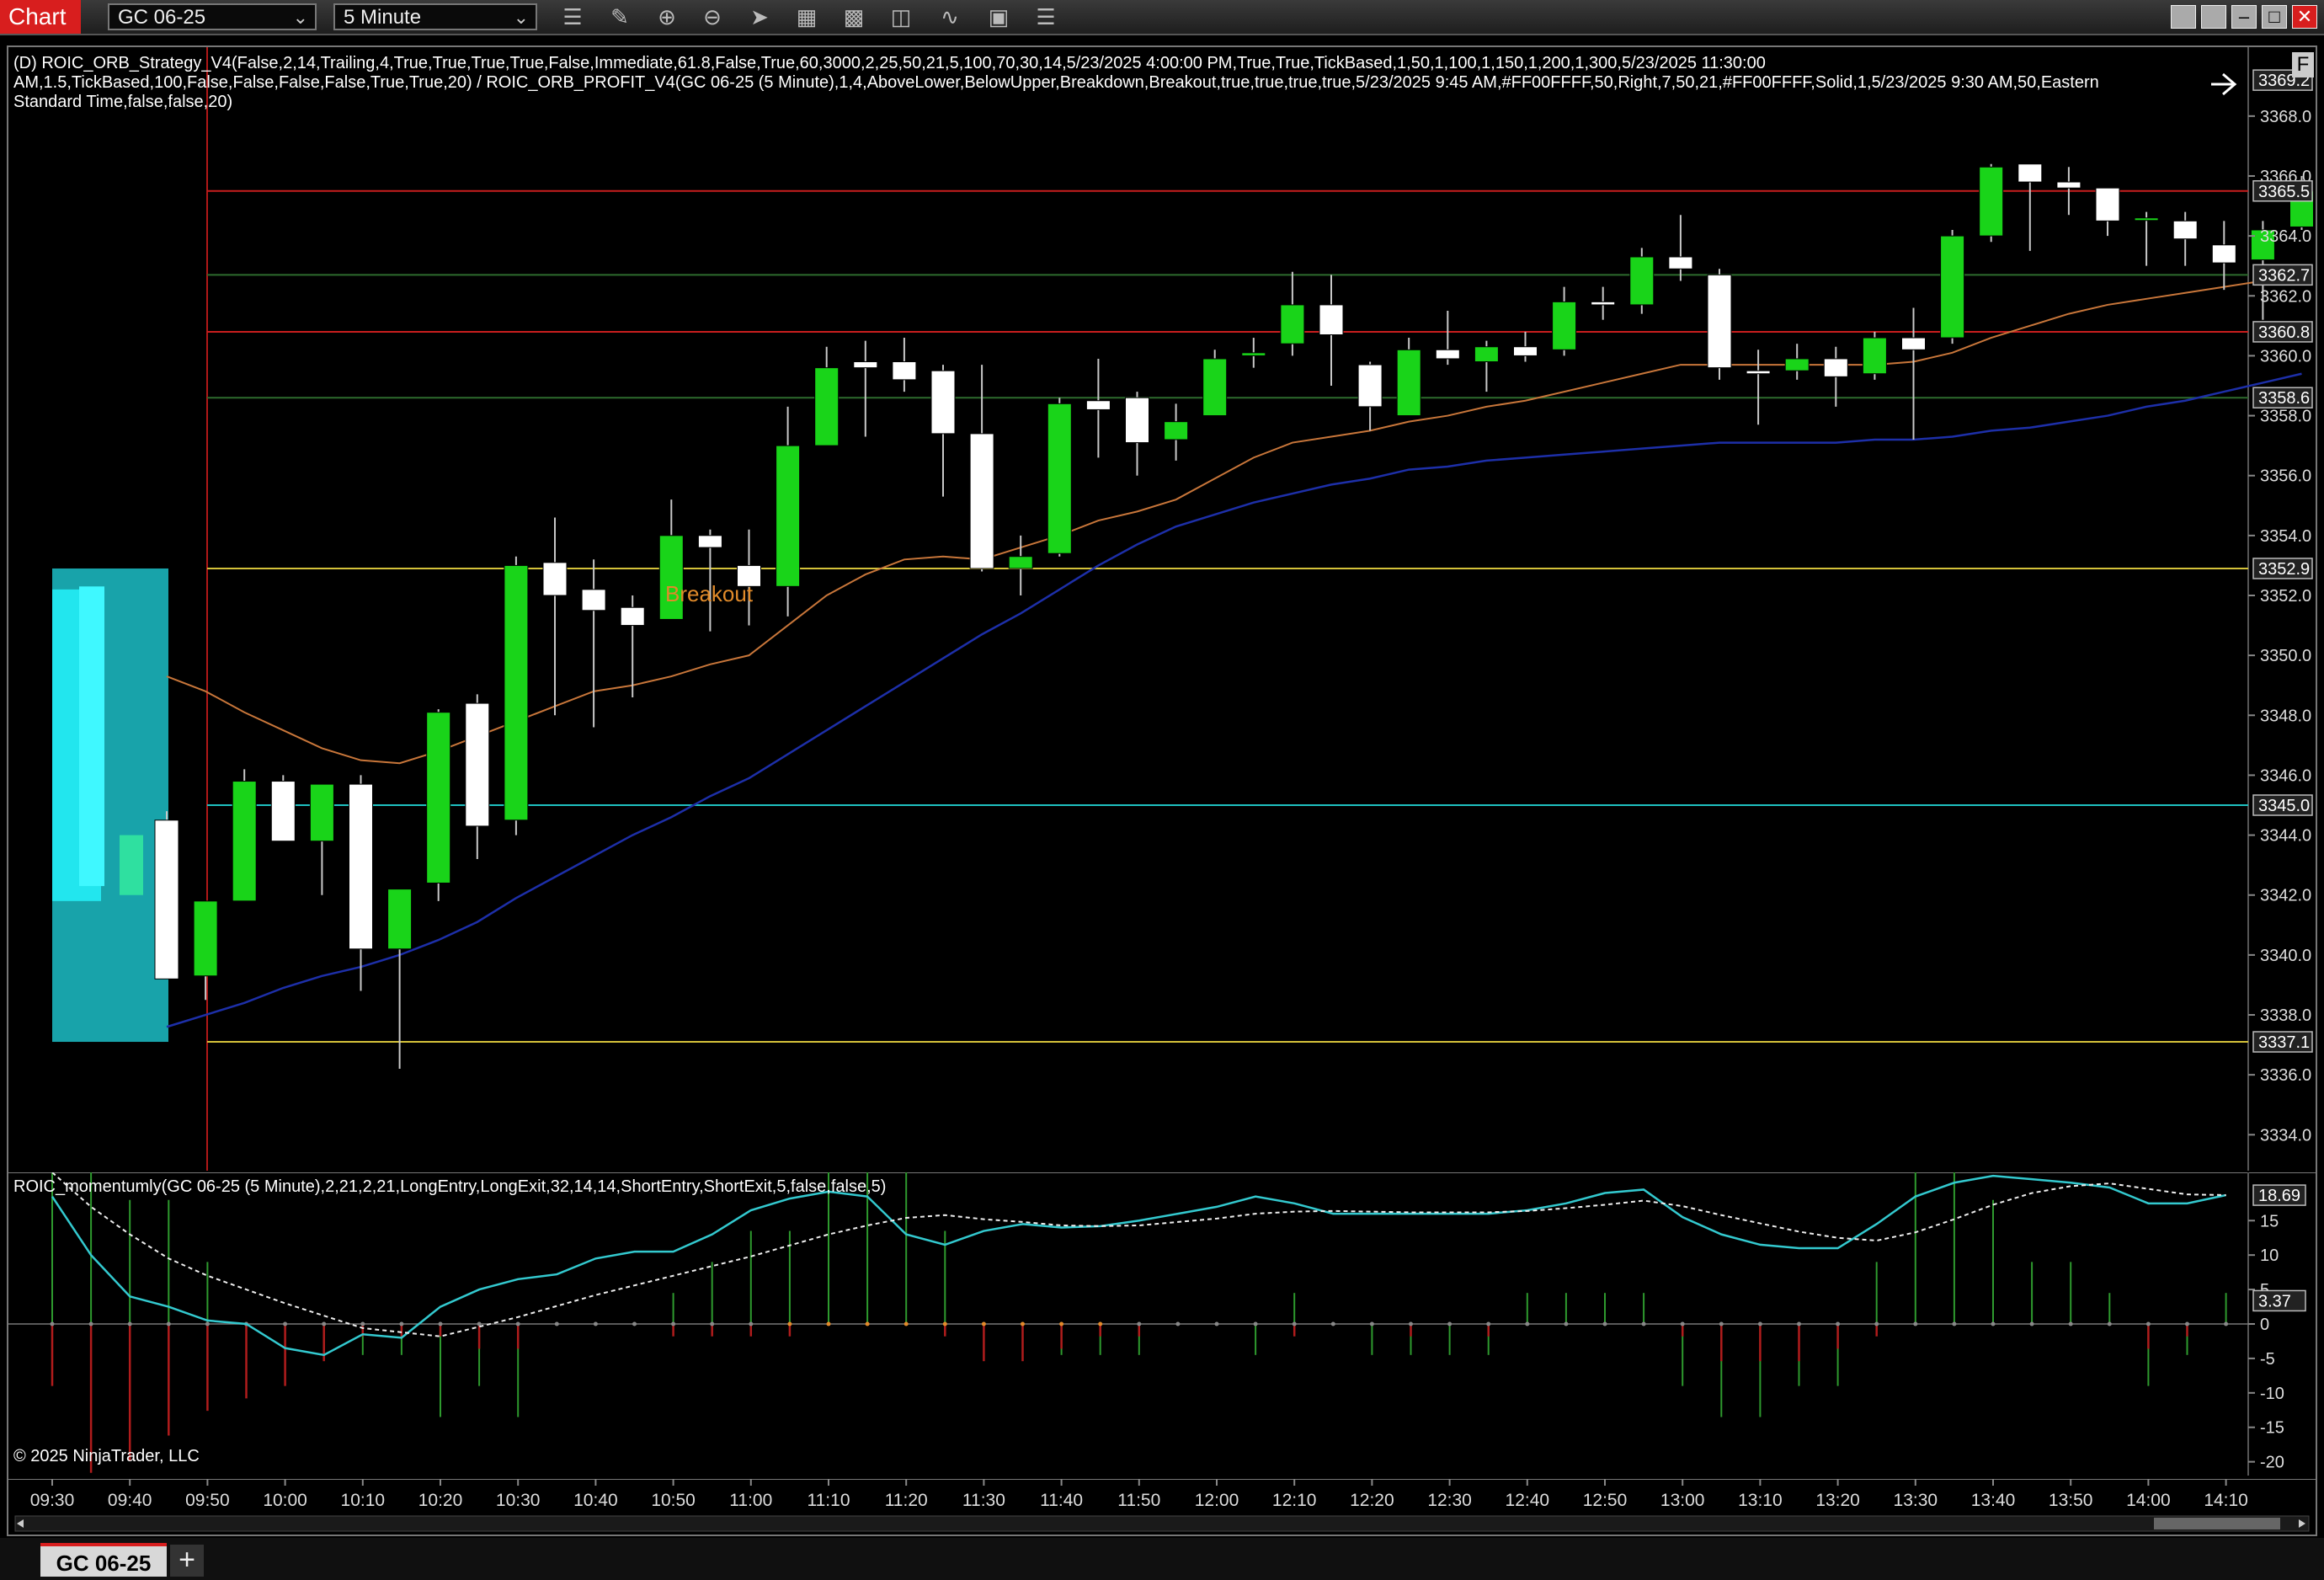  I want to click on minimize-button: –, so click(2244, 17).